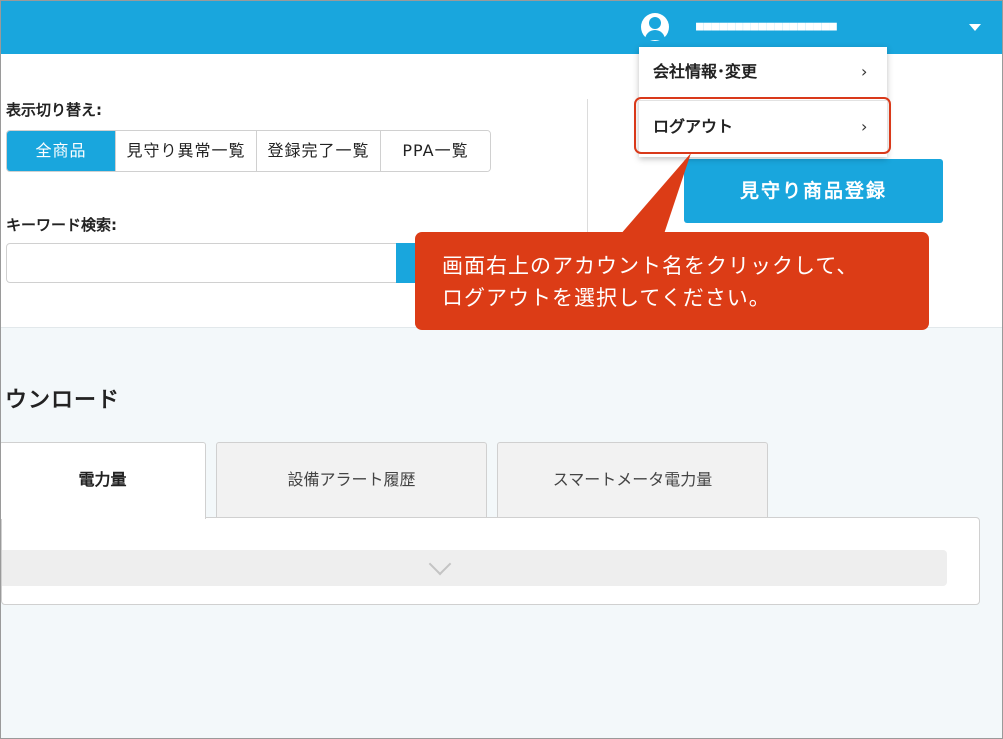 This screenshot has height=739, width=1003. I want to click on search-button, so click(406, 263).